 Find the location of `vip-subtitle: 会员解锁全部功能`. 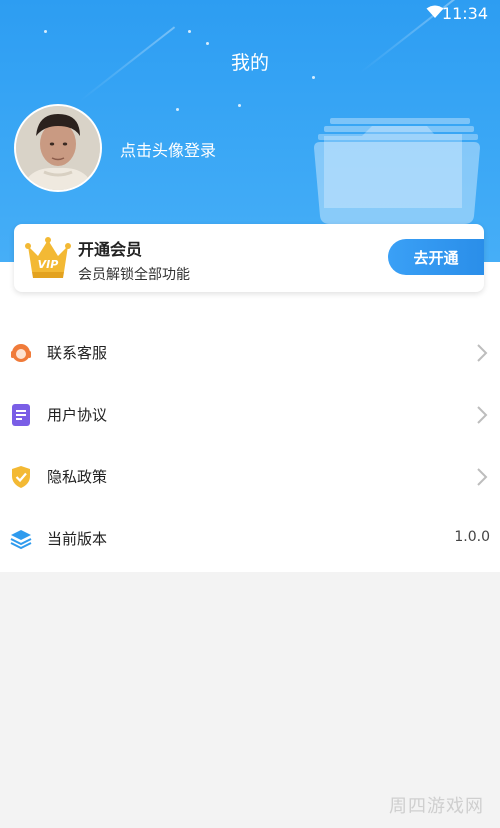

vip-subtitle: 会员解锁全部功能 is located at coordinates (134, 275).